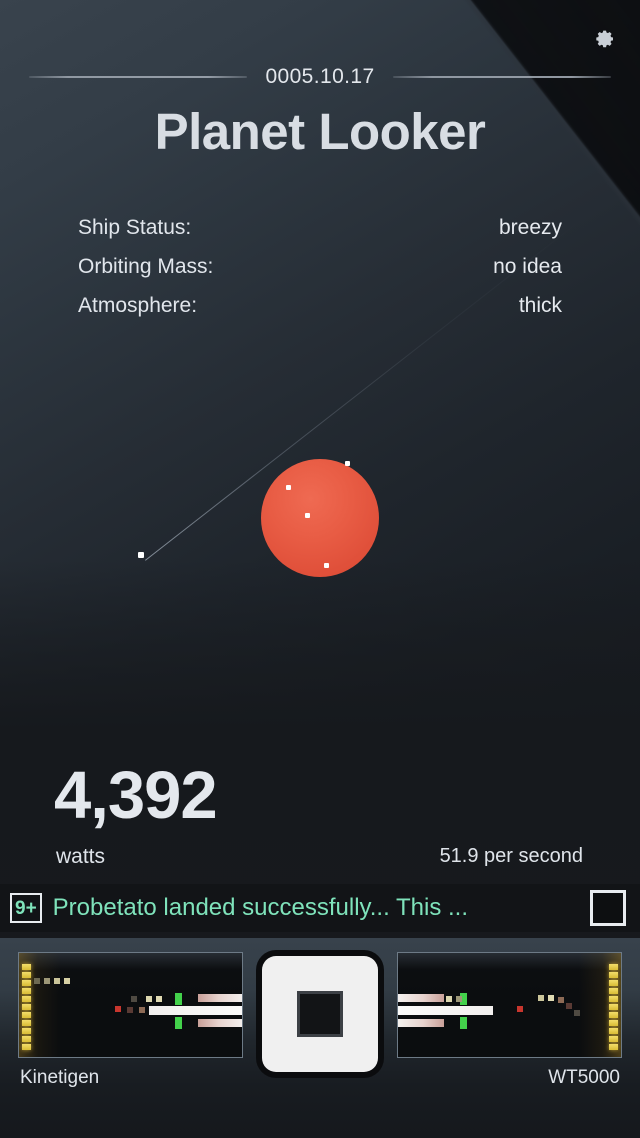 Image resolution: width=640 pixels, height=1138 pixels. I want to click on notification-count-label: 9+, so click(26, 908).